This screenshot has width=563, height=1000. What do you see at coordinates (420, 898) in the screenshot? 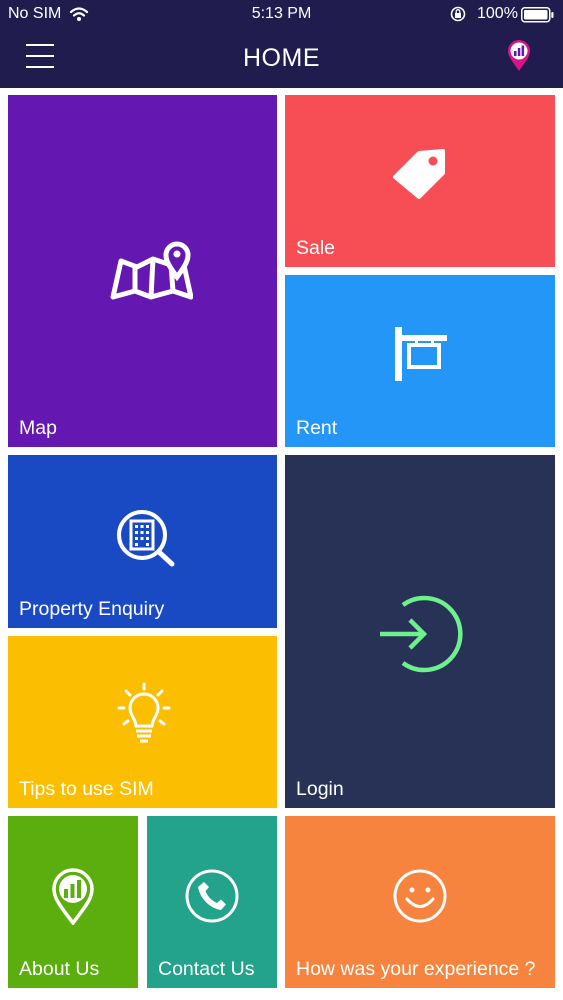
I see `smiley-icon` at bounding box center [420, 898].